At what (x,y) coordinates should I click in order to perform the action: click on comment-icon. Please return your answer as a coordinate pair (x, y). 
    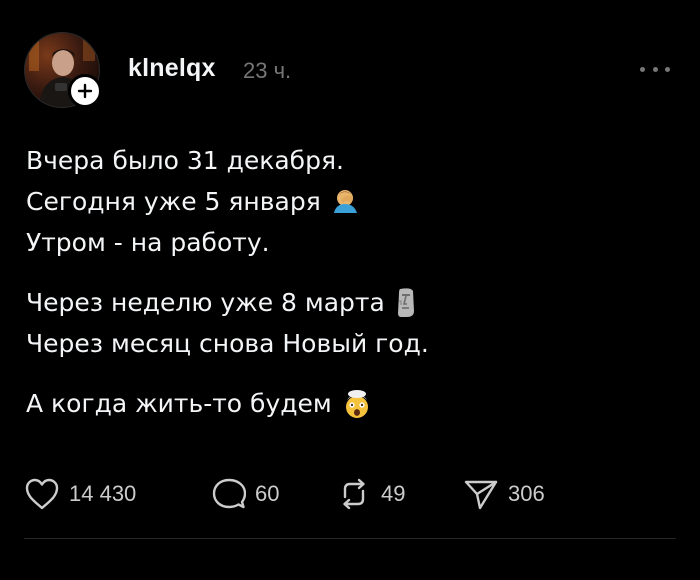
    Looking at the image, I should click on (229, 493).